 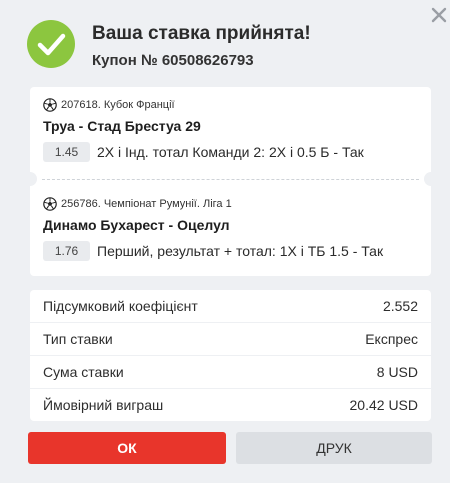 I want to click on summary-value: 20.42 USD, so click(x=383, y=405).